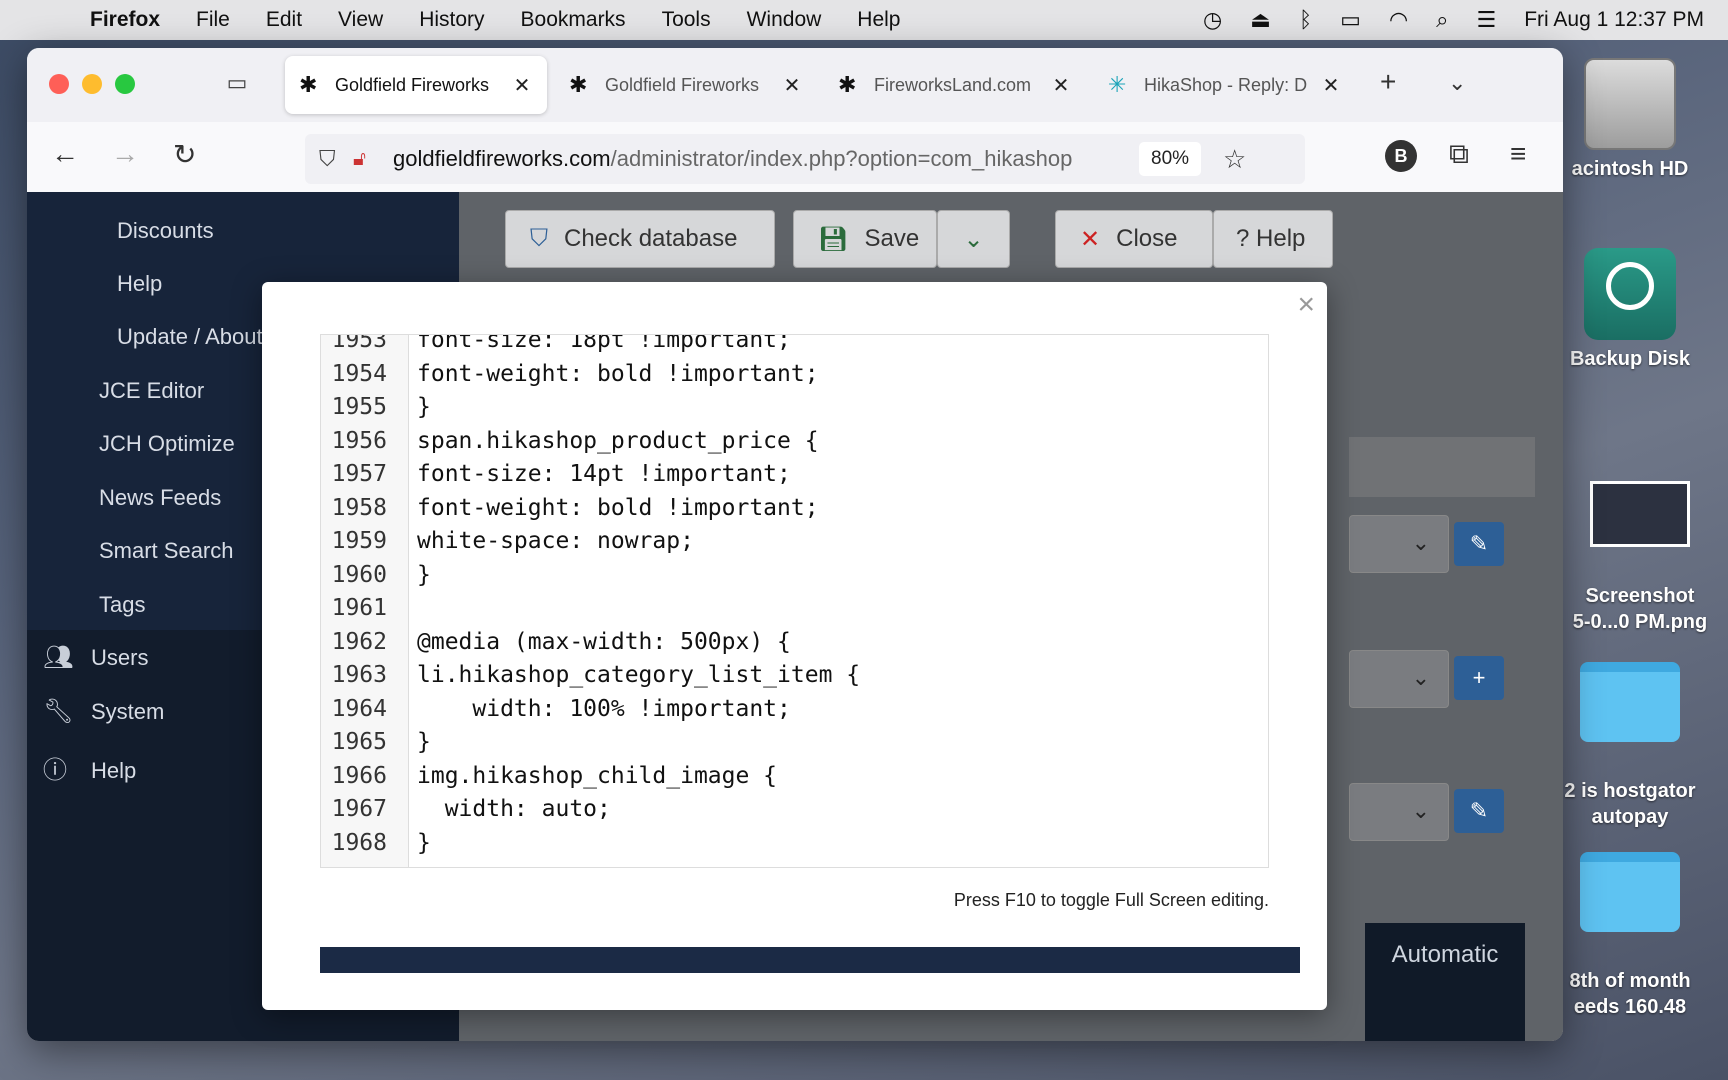 This screenshot has height=1080, width=1728. What do you see at coordinates (165, 231) in the screenshot?
I see `sidebar-item-discounts: Discounts` at bounding box center [165, 231].